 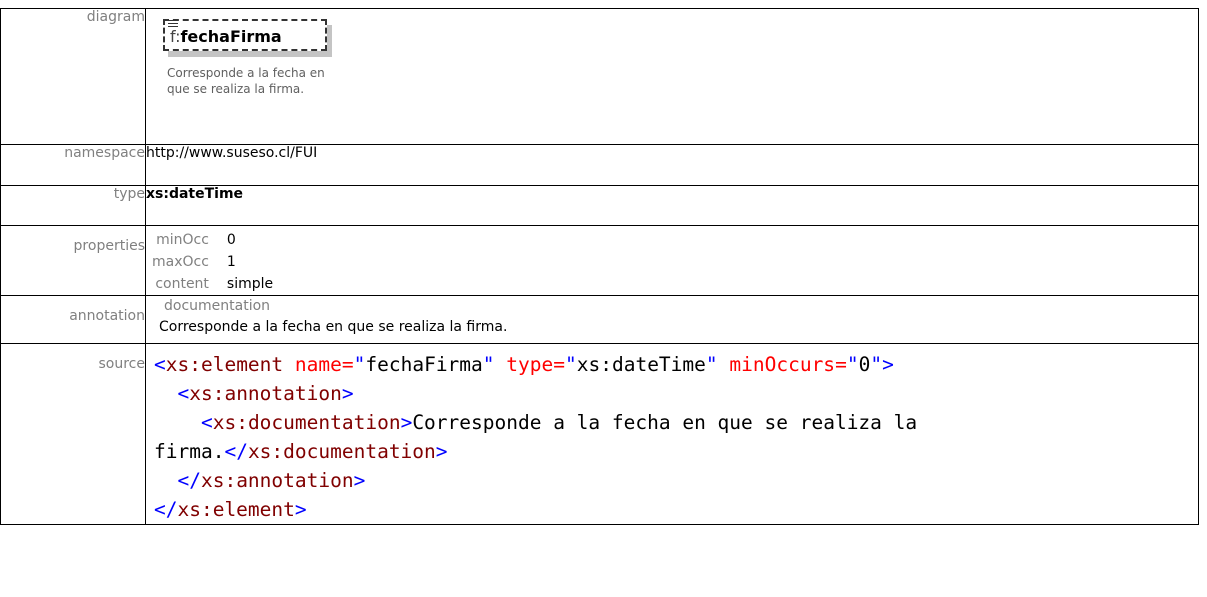 I want to click on type-row: type xs:dateTime, so click(x=599, y=205).